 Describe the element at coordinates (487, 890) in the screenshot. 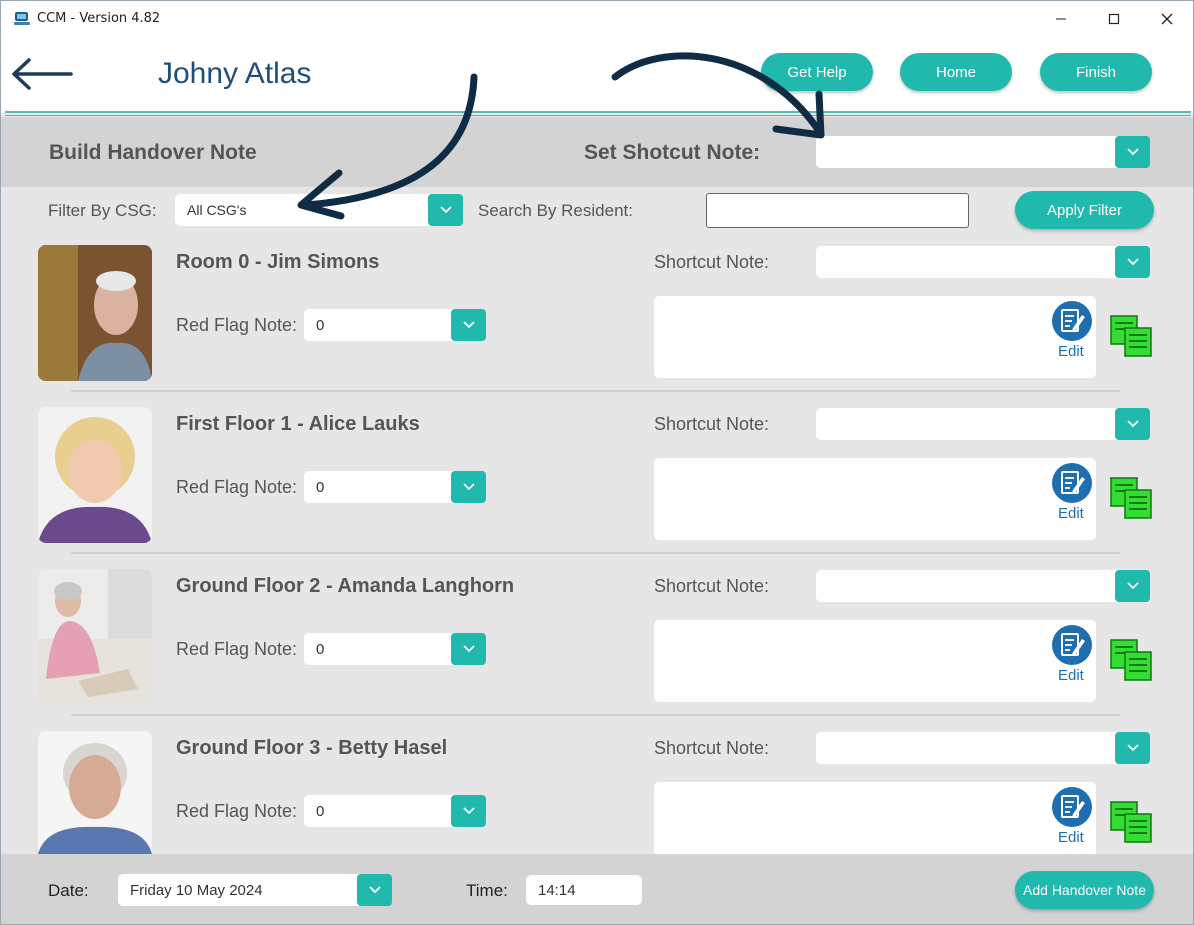

I see `time-label: Time:` at that location.